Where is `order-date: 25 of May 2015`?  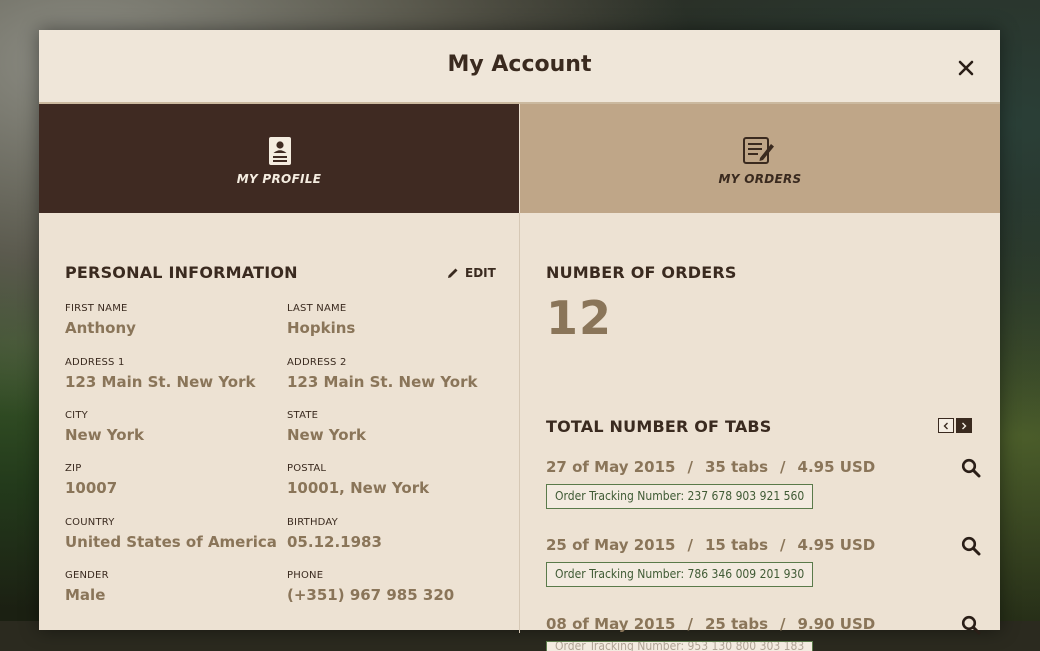
order-date: 25 of May 2015 is located at coordinates (611, 545).